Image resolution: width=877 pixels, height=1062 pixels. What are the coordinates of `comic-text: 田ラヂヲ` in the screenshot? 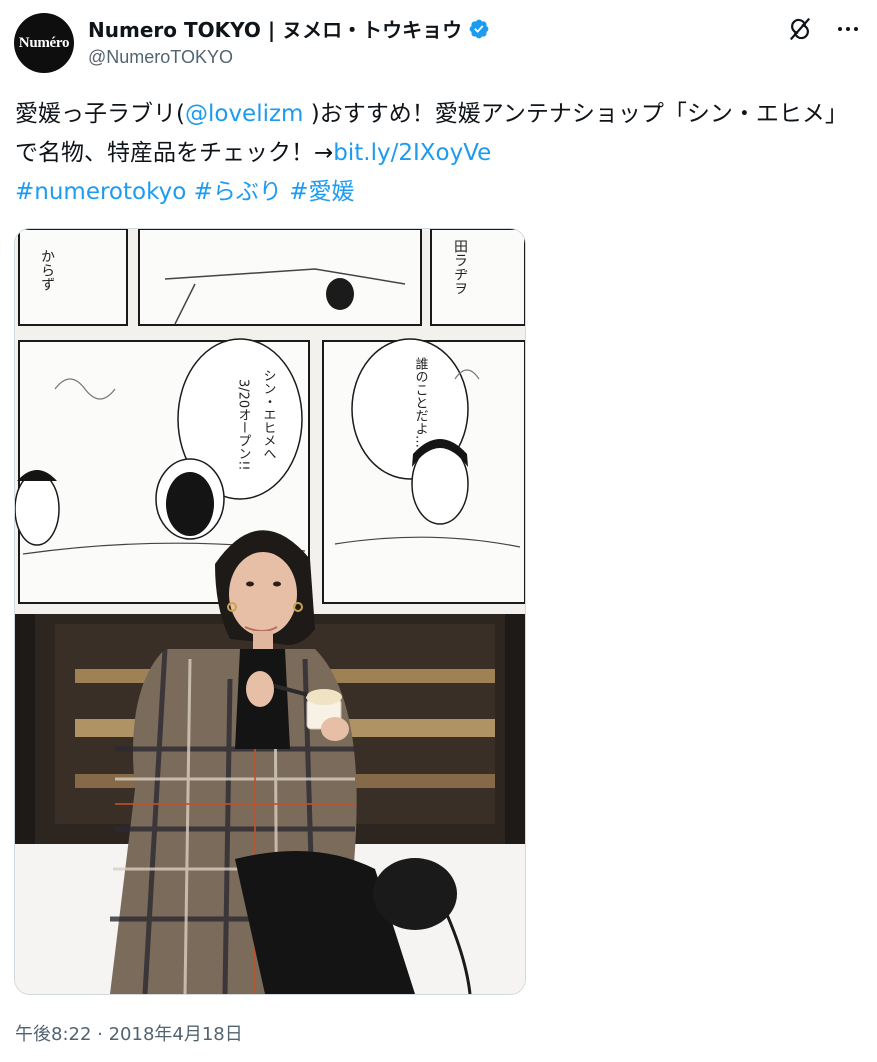 It's located at (460, 267).